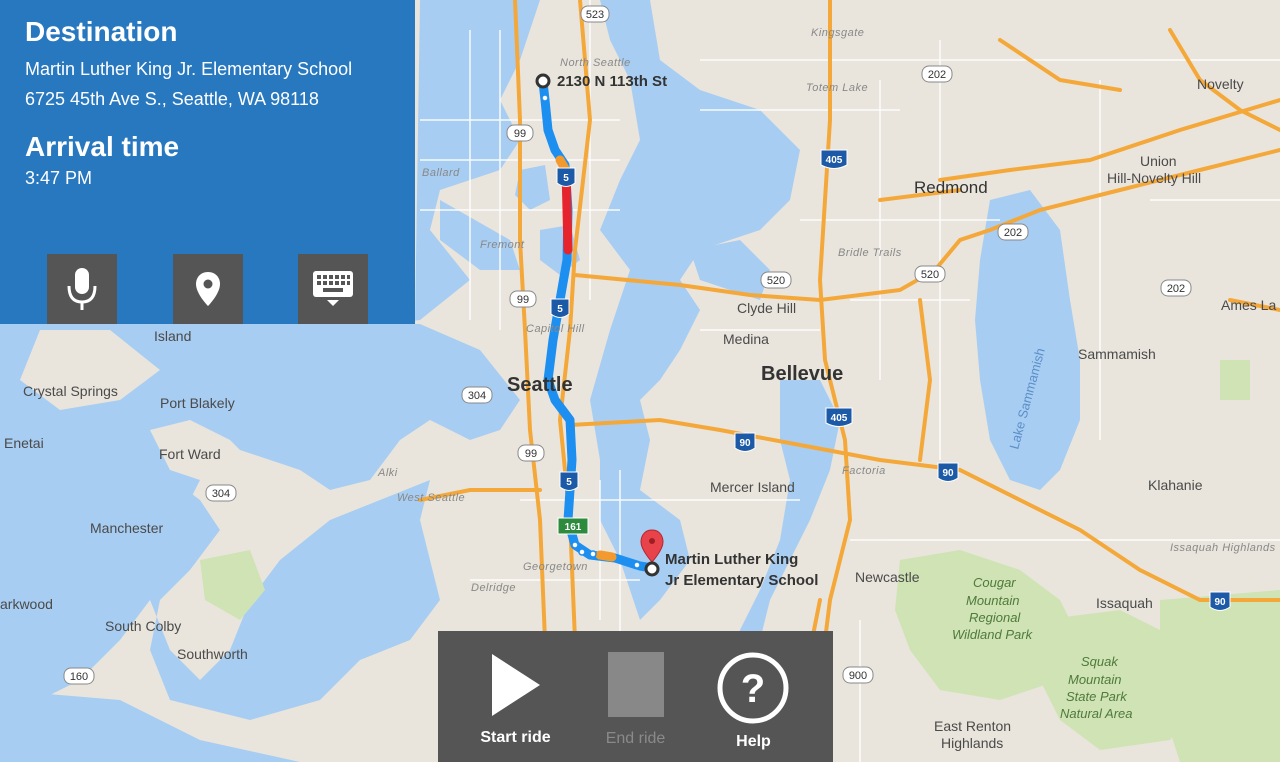  Describe the element at coordinates (1097, 696) in the screenshot. I see `park-label: State Park` at that location.